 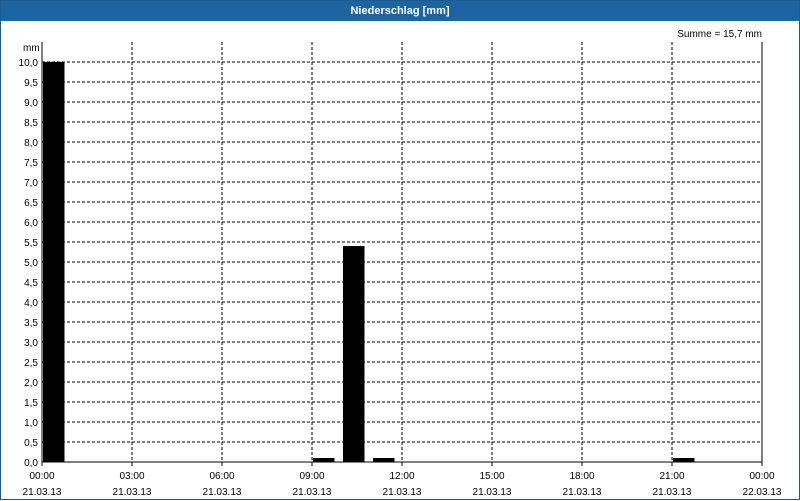 What do you see at coordinates (31, 383) in the screenshot?
I see `y-tick-label: 2,0` at bounding box center [31, 383].